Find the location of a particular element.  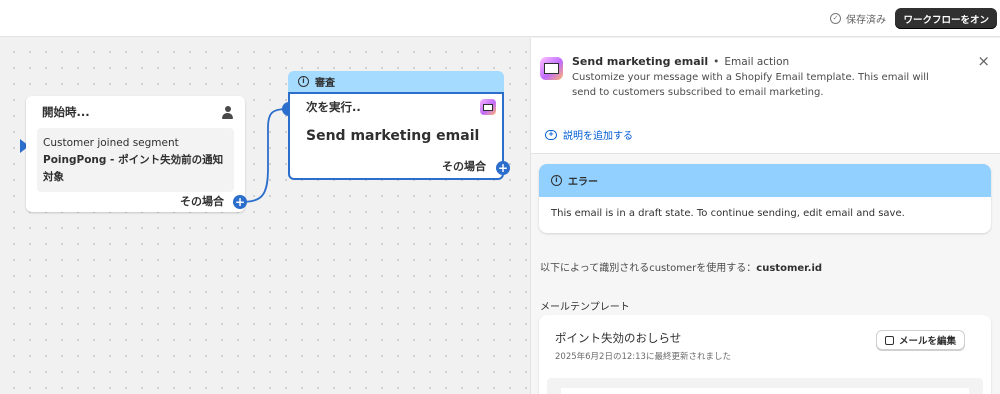

trigger-then-label: その場合 is located at coordinates (202, 201).